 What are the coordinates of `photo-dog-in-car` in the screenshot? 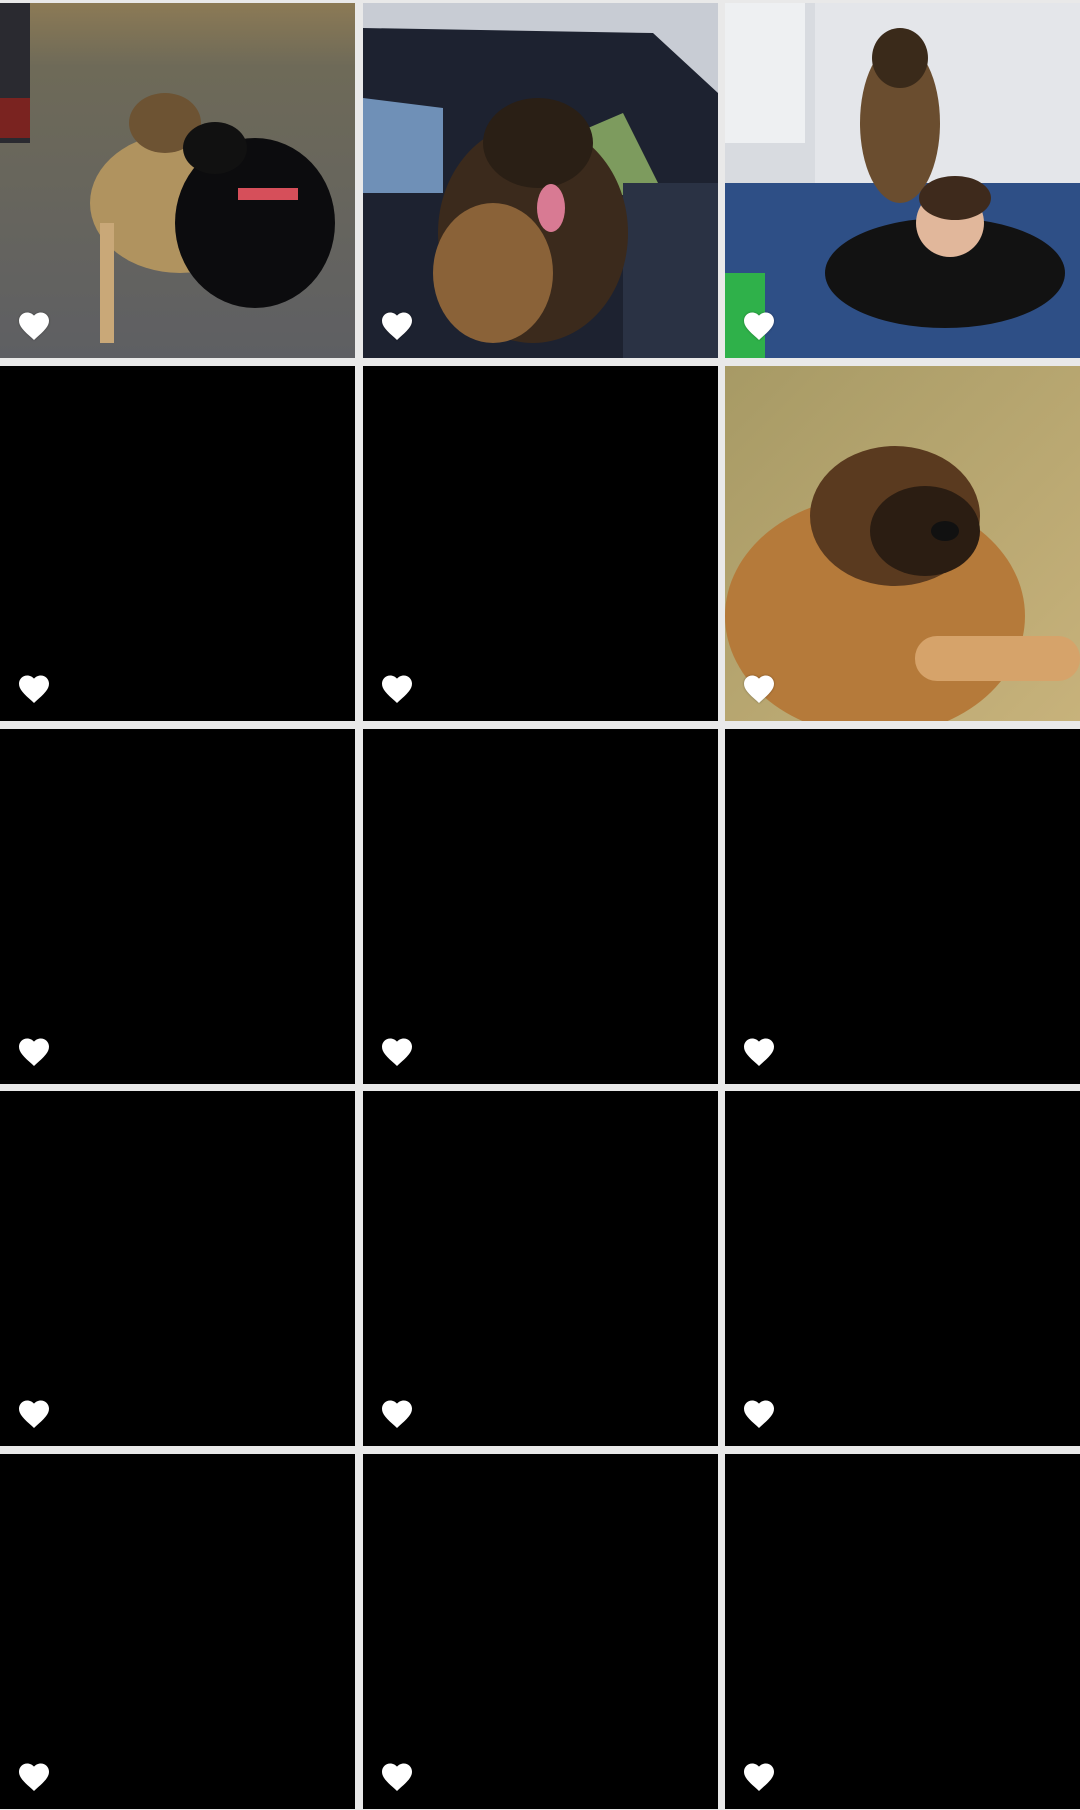 It's located at (540, 180).